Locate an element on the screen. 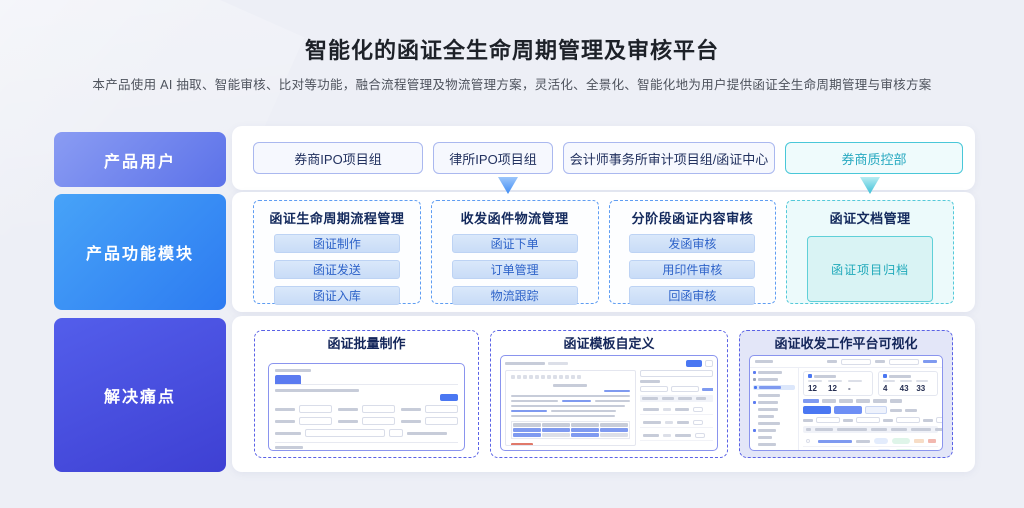  user-chip-label: 会计师事务所审计项目组/函证中心 is located at coordinates (669, 159).